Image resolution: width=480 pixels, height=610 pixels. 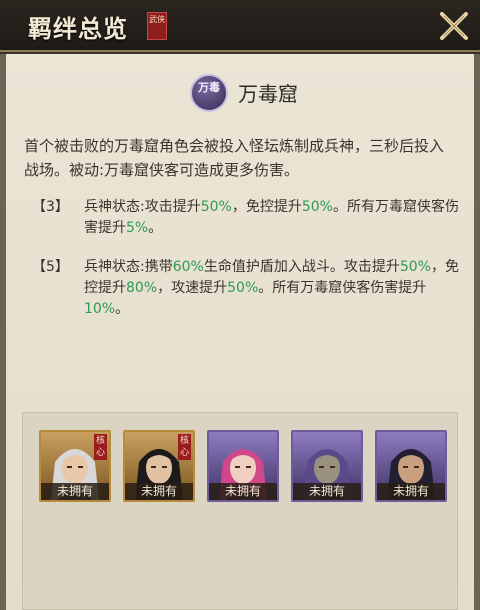 What do you see at coordinates (142, 207) in the screenshot?
I see `effect-text: 兵神状态:攻击提升` at bounding box center [142, 207].